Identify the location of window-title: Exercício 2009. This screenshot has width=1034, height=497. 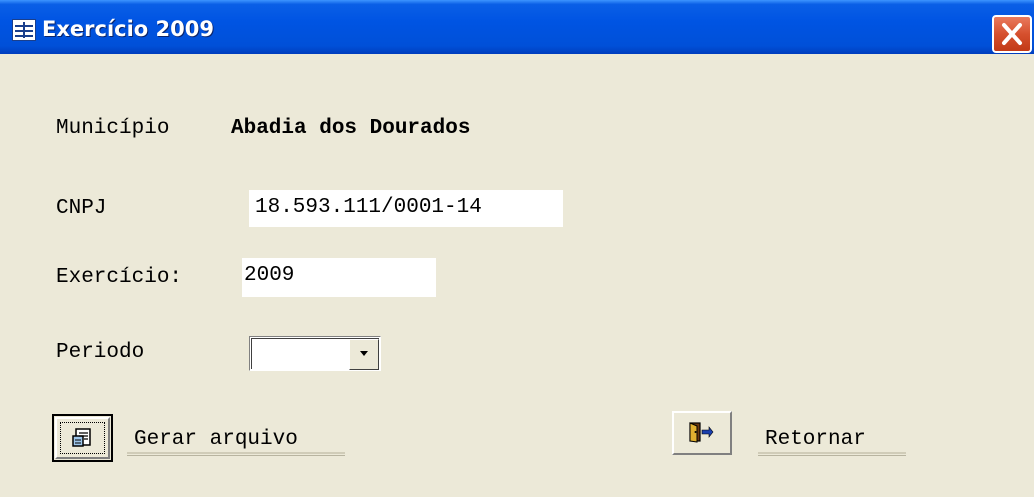
(128, 29).